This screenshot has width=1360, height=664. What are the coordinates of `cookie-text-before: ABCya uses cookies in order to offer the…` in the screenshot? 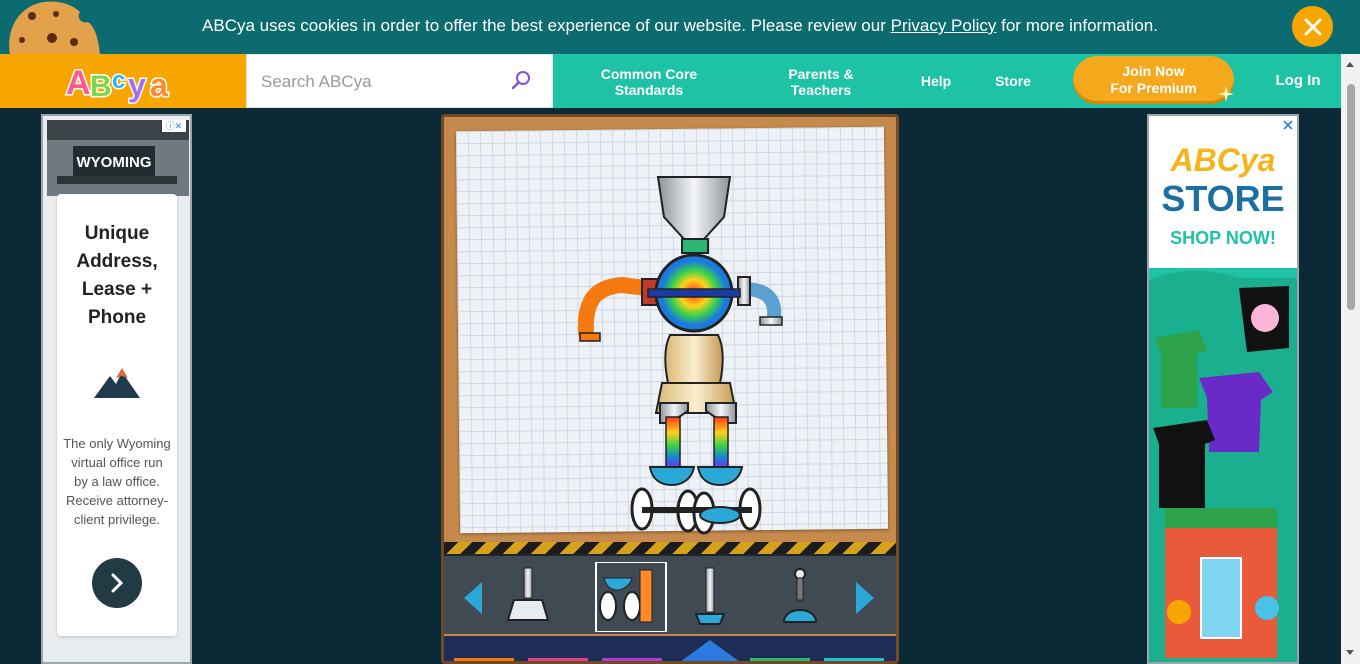 It's located at (546, 25).